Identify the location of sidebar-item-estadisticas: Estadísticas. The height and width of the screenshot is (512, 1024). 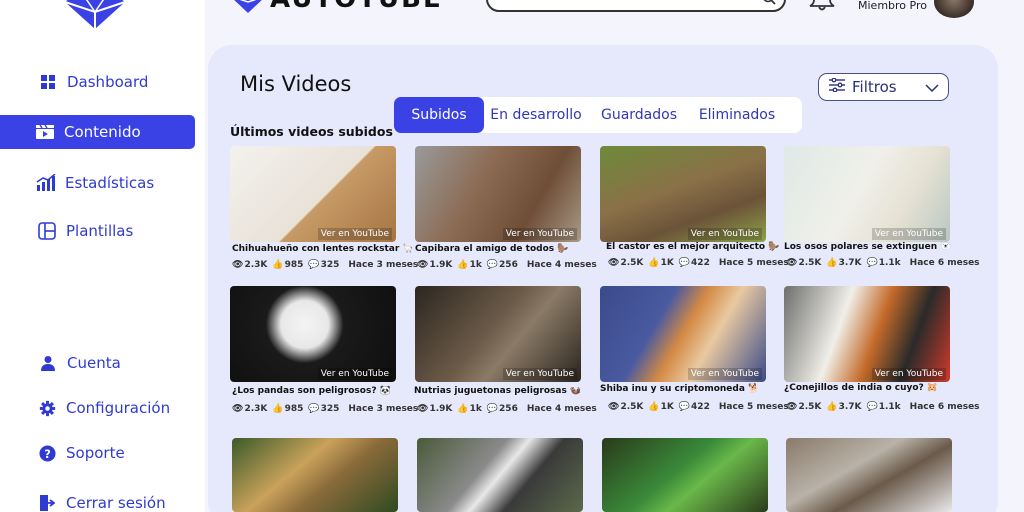
(97, 183).